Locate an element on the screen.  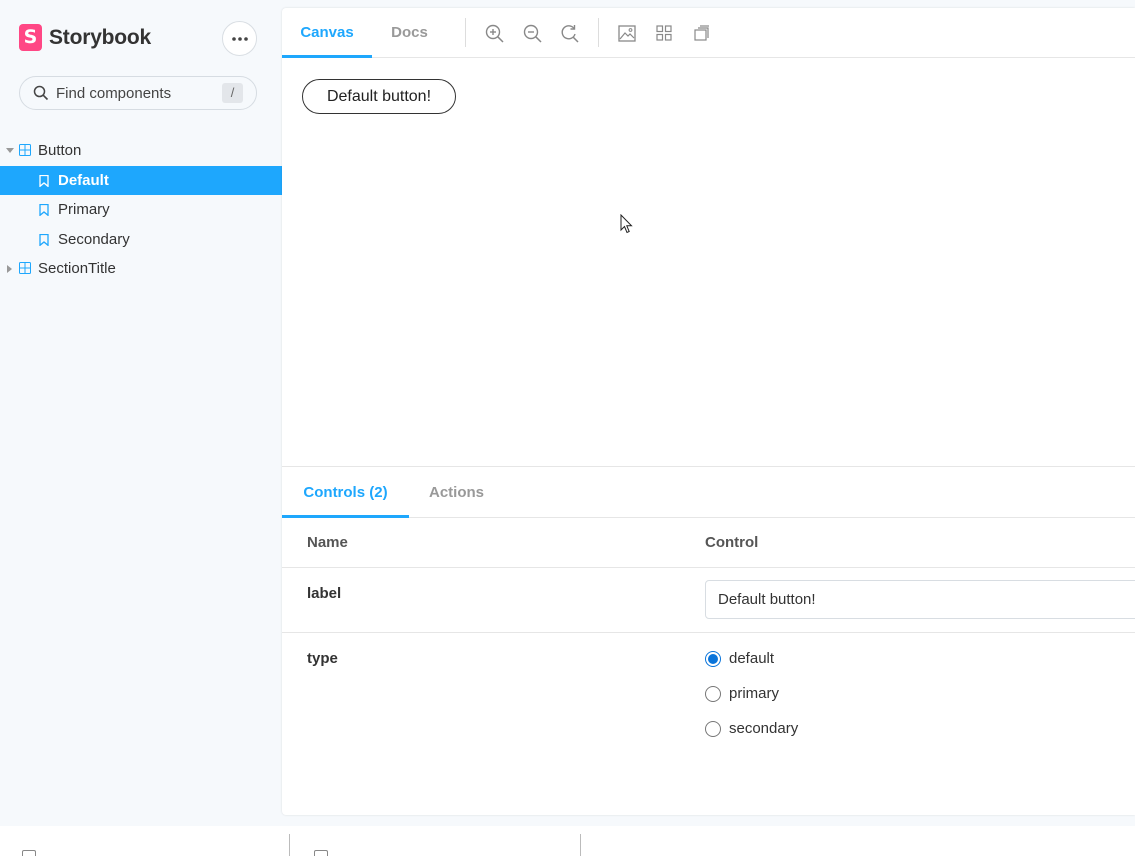
control-row-type: type default primary secondary is located at coordinates (708, 698).